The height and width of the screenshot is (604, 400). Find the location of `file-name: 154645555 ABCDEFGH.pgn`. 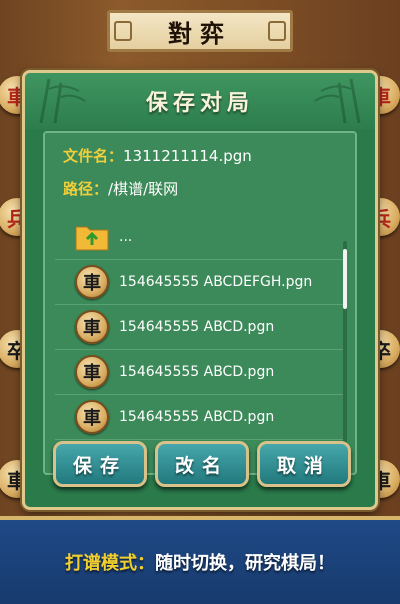

file-name: 154645555 ABCDEFGH.pgn is located at coordinates (216, 282).